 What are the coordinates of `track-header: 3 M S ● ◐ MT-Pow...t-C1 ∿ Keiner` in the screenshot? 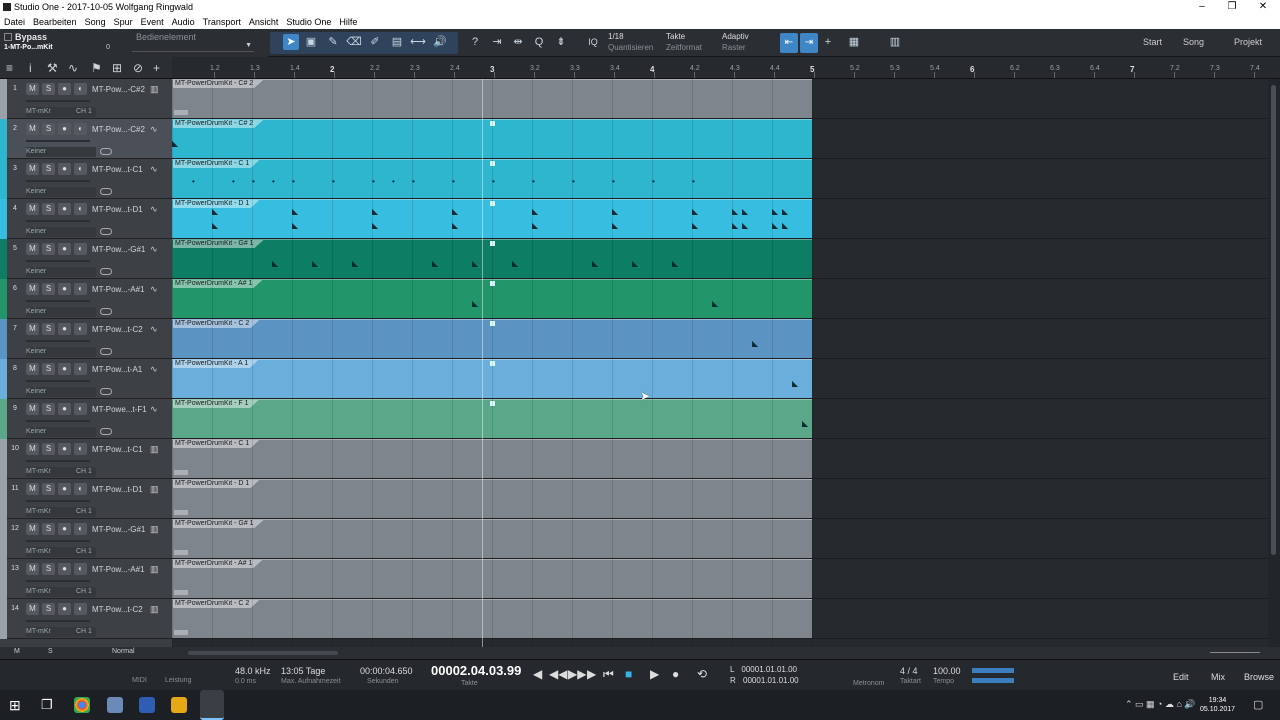 It's located at (86, 179).